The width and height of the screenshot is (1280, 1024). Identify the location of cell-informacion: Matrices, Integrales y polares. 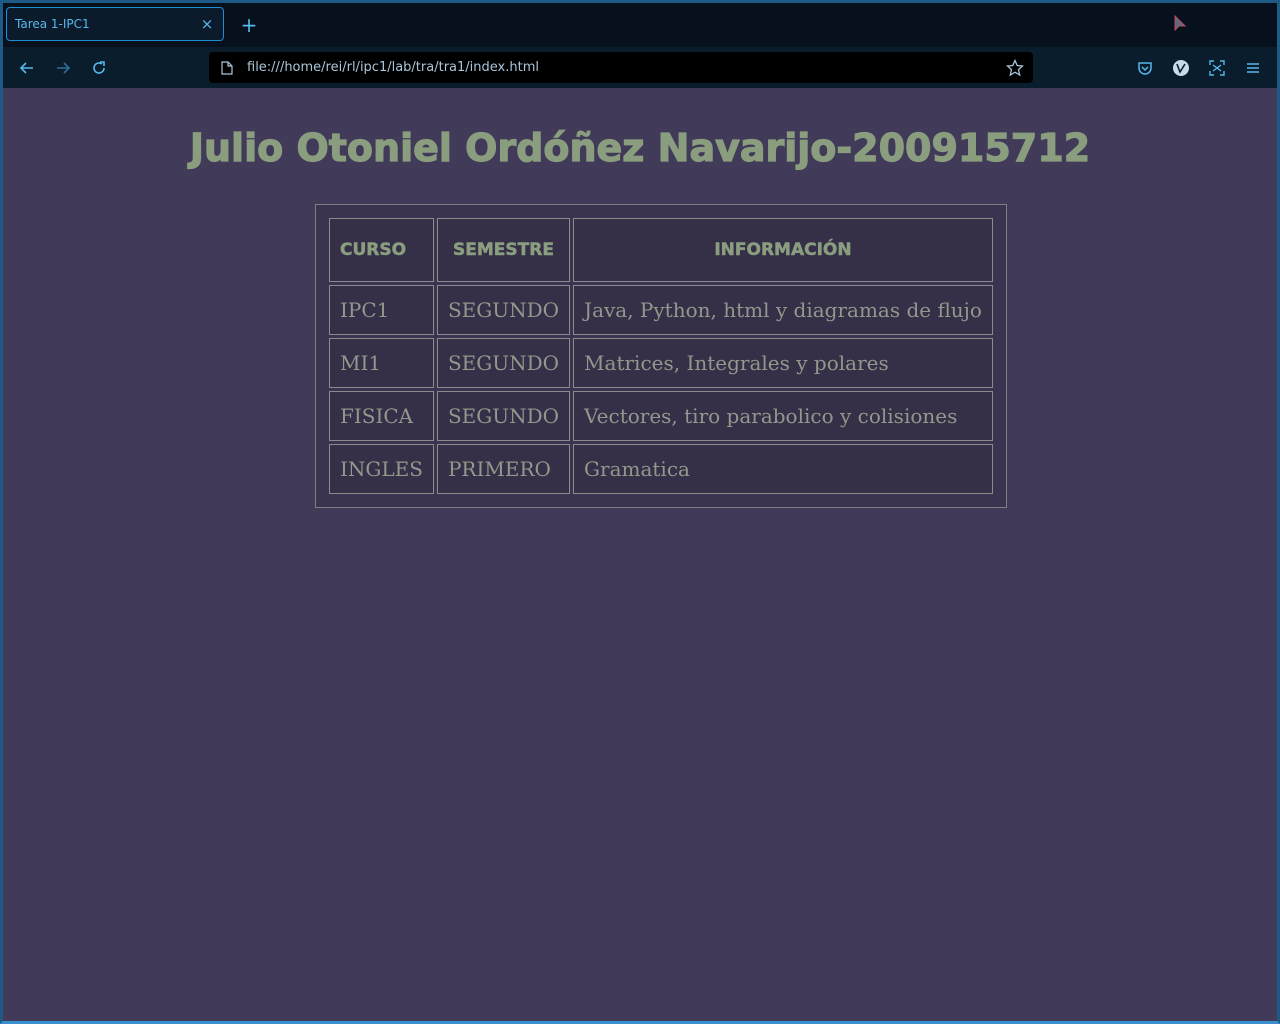
(783, 363).